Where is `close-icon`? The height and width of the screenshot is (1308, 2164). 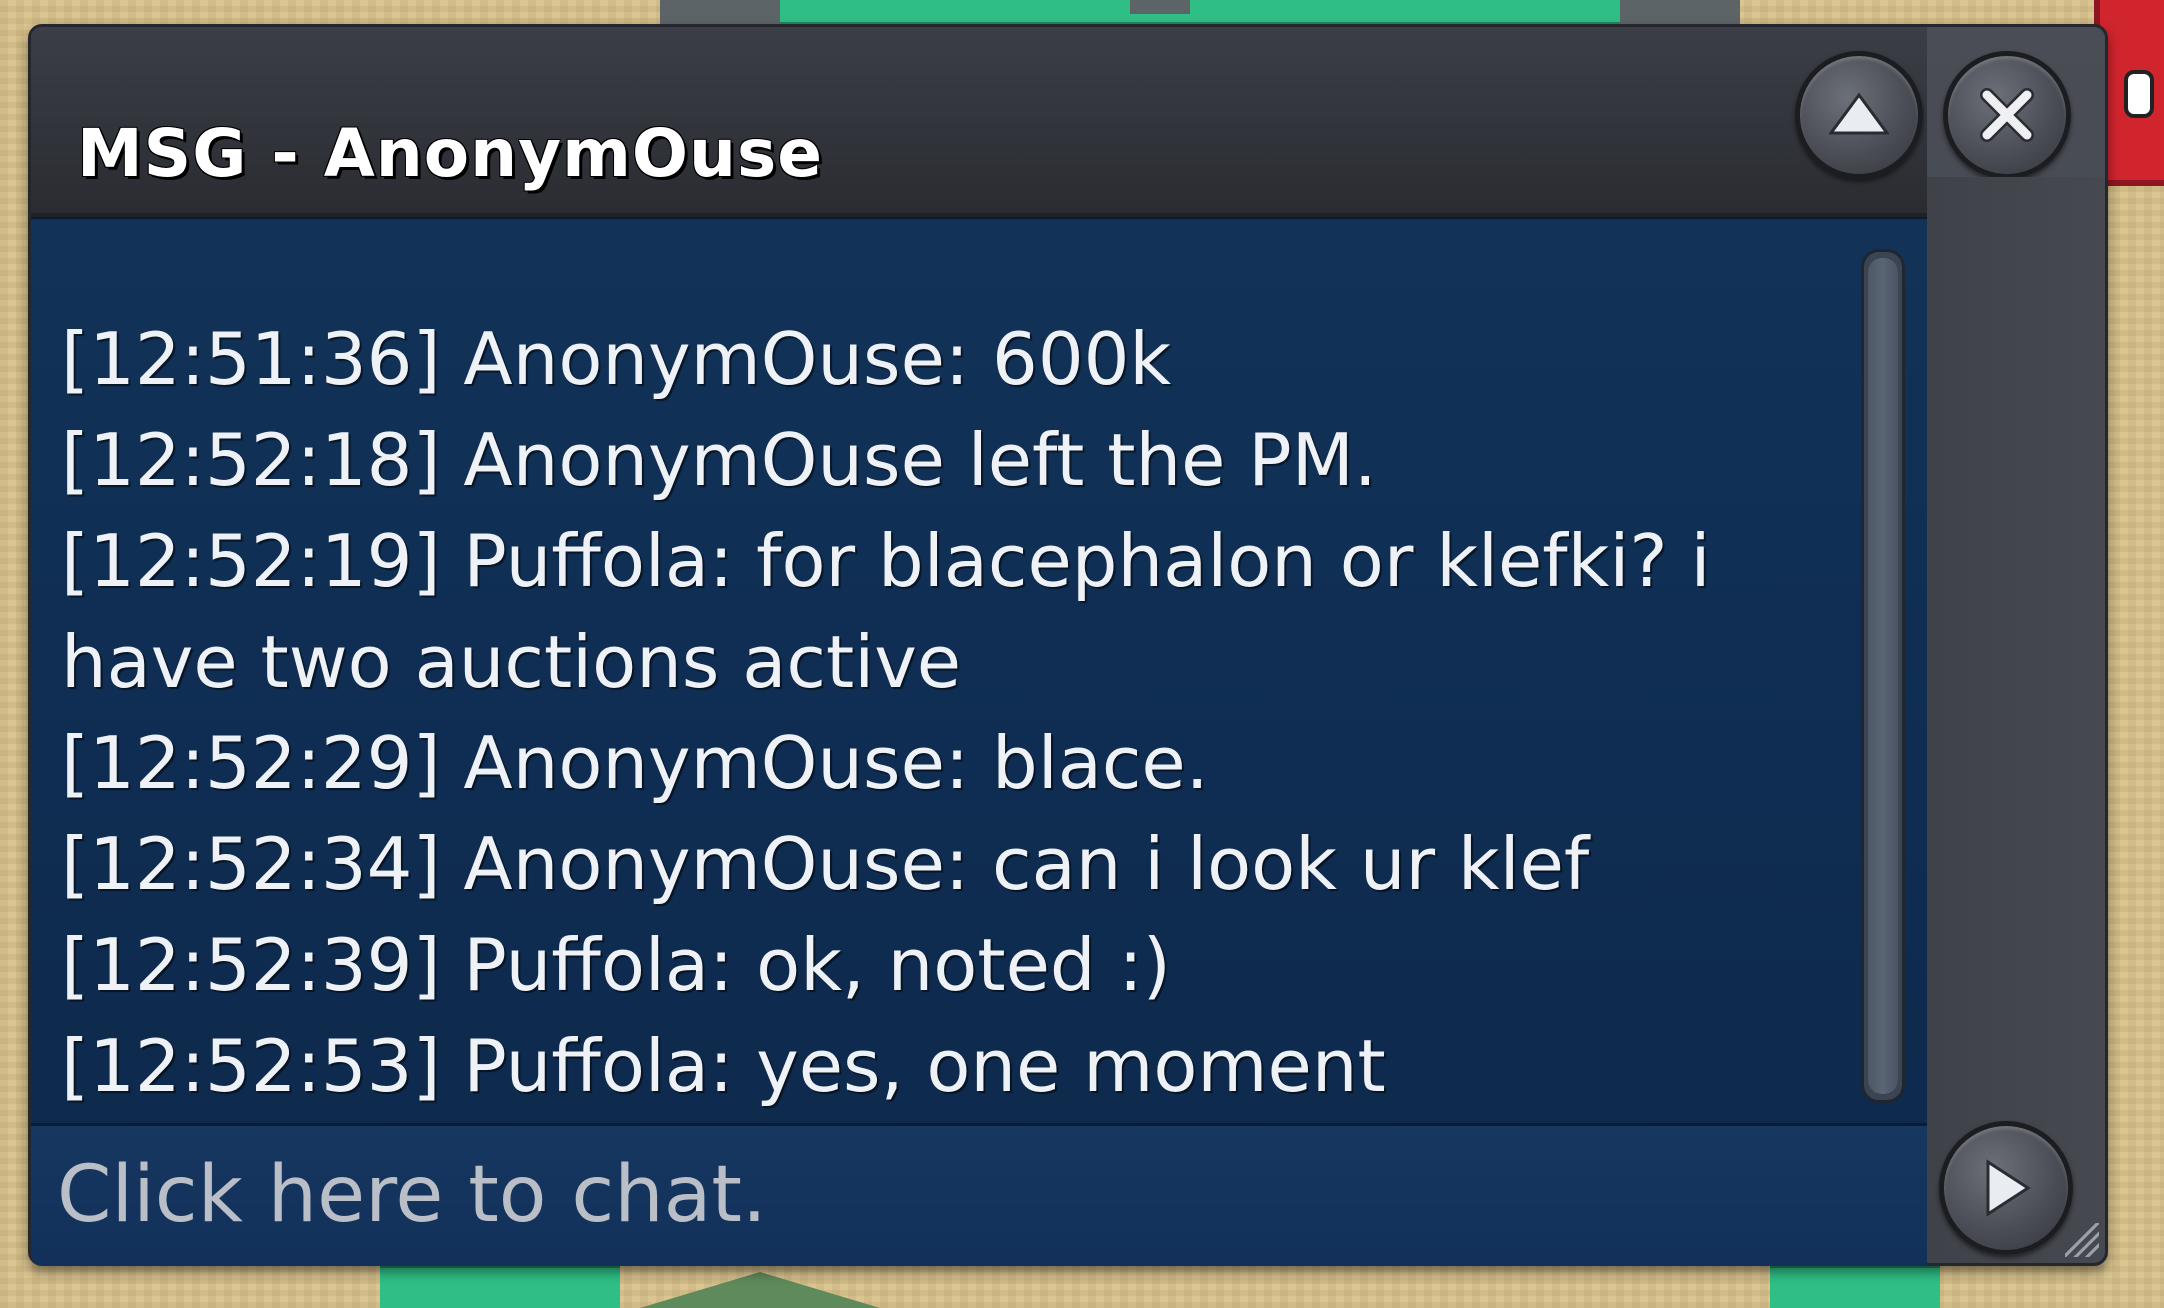 close-icon is located at coordinates (2007, 115).